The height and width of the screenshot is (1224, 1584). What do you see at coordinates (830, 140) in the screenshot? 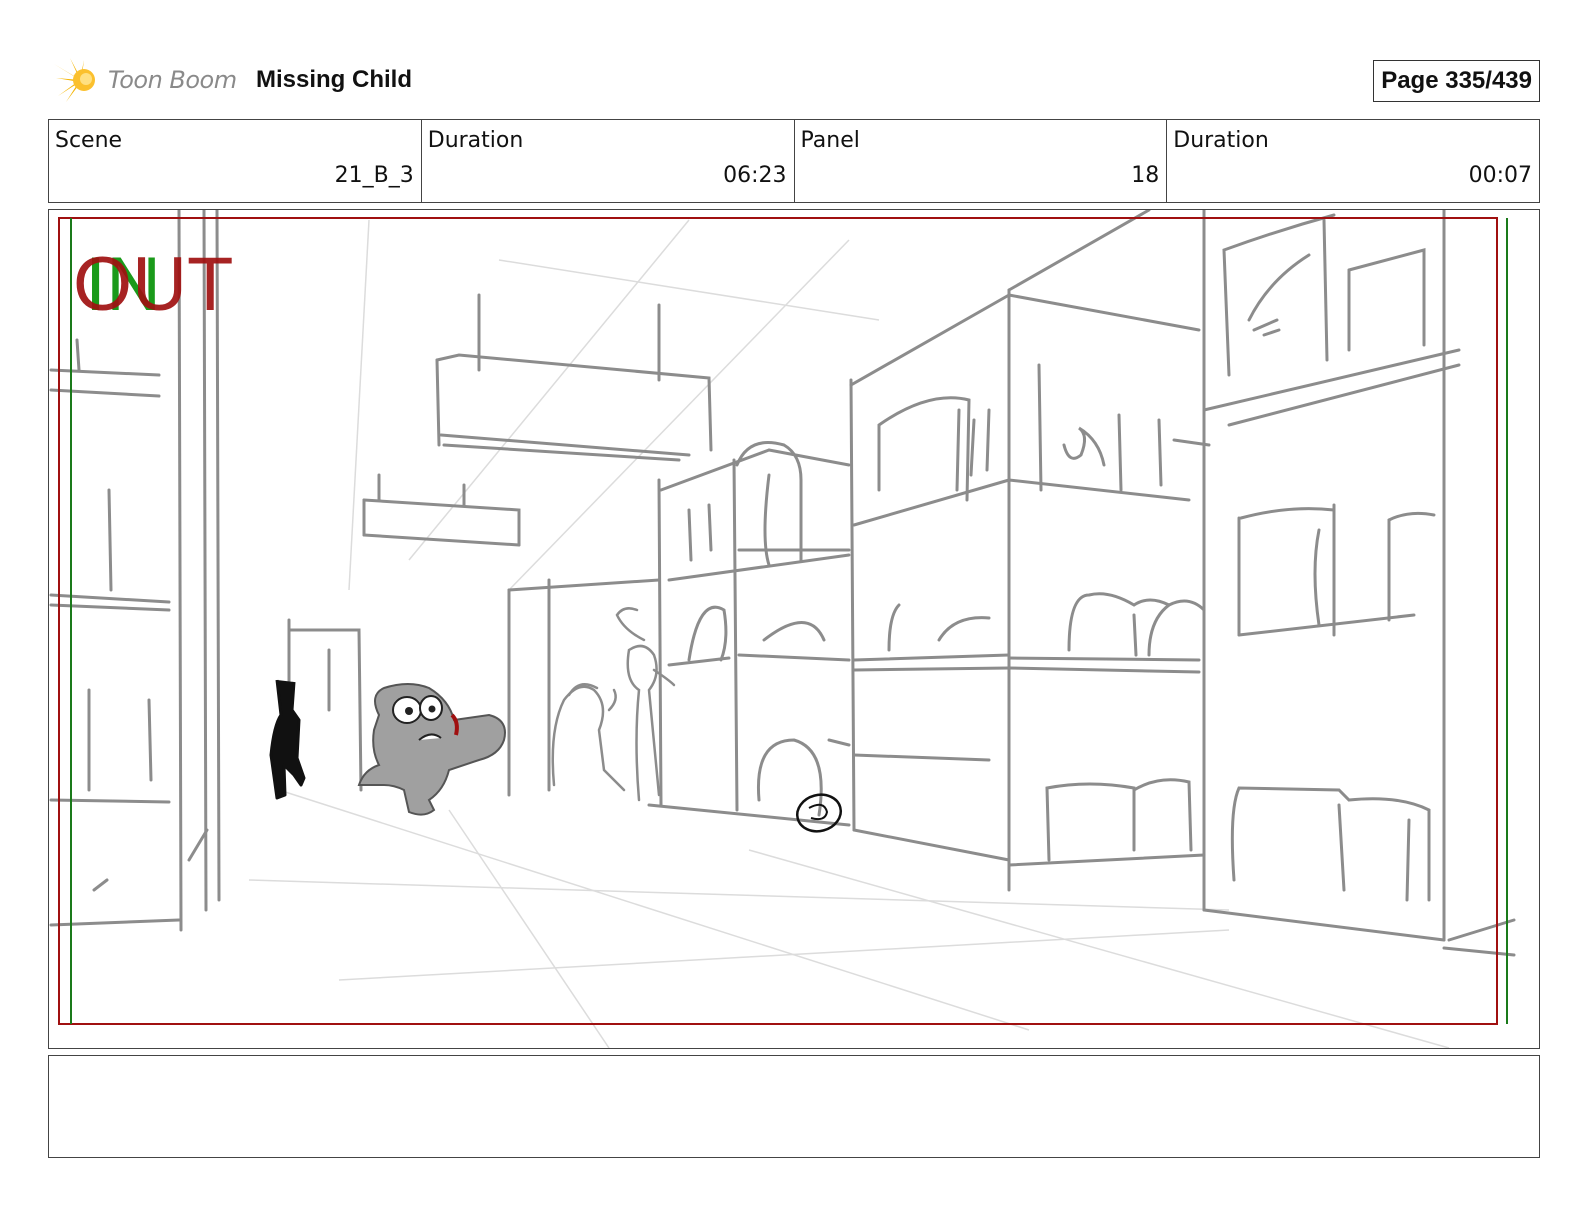
I see `panel-label: Panel` at bounding box center [830, 140].